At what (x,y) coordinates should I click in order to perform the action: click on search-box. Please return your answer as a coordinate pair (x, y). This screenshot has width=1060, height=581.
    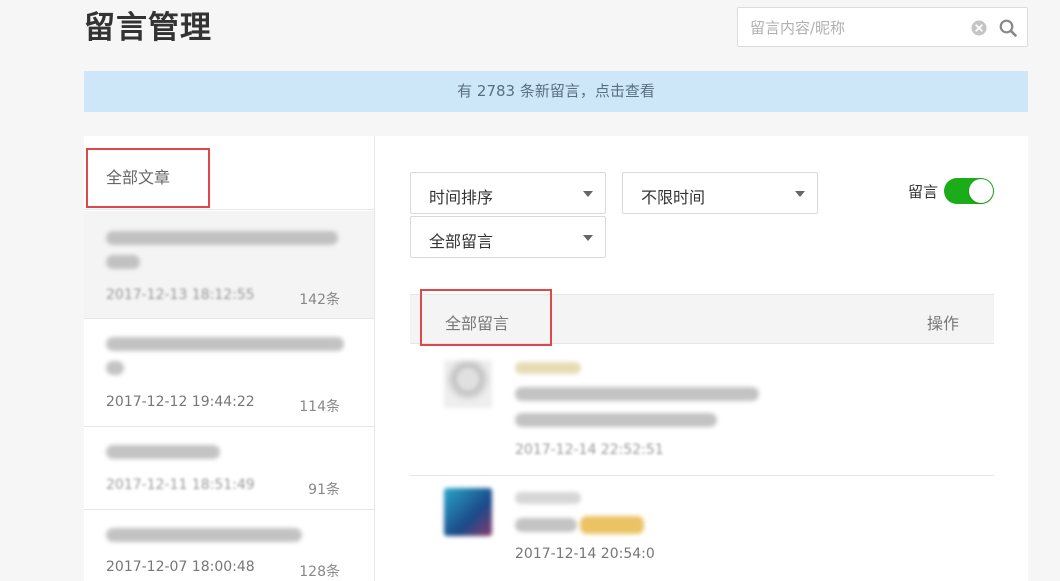
    Looking at the image, I should click on (882, 27).